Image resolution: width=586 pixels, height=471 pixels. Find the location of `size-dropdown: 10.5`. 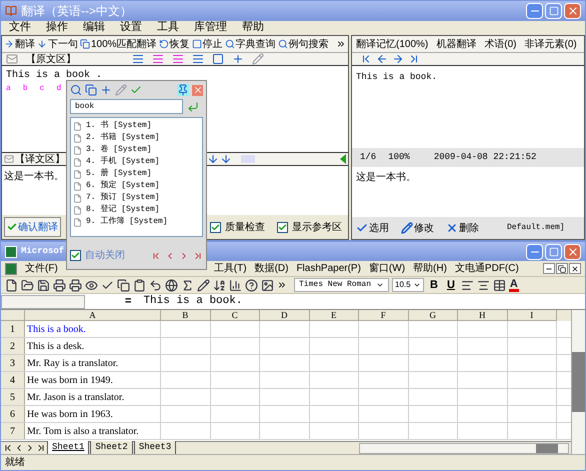

size-dropdown: 10.5 is located at coordinates (408, 285).